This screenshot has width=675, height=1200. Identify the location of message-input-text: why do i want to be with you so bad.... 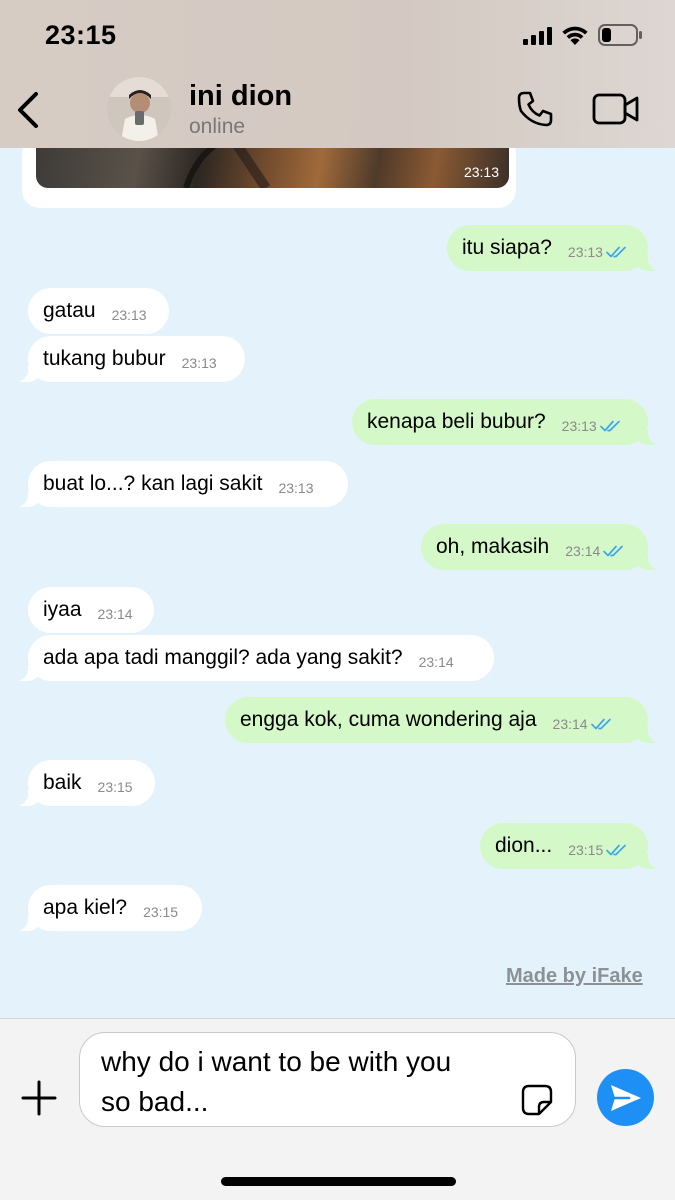
(311, 1082).